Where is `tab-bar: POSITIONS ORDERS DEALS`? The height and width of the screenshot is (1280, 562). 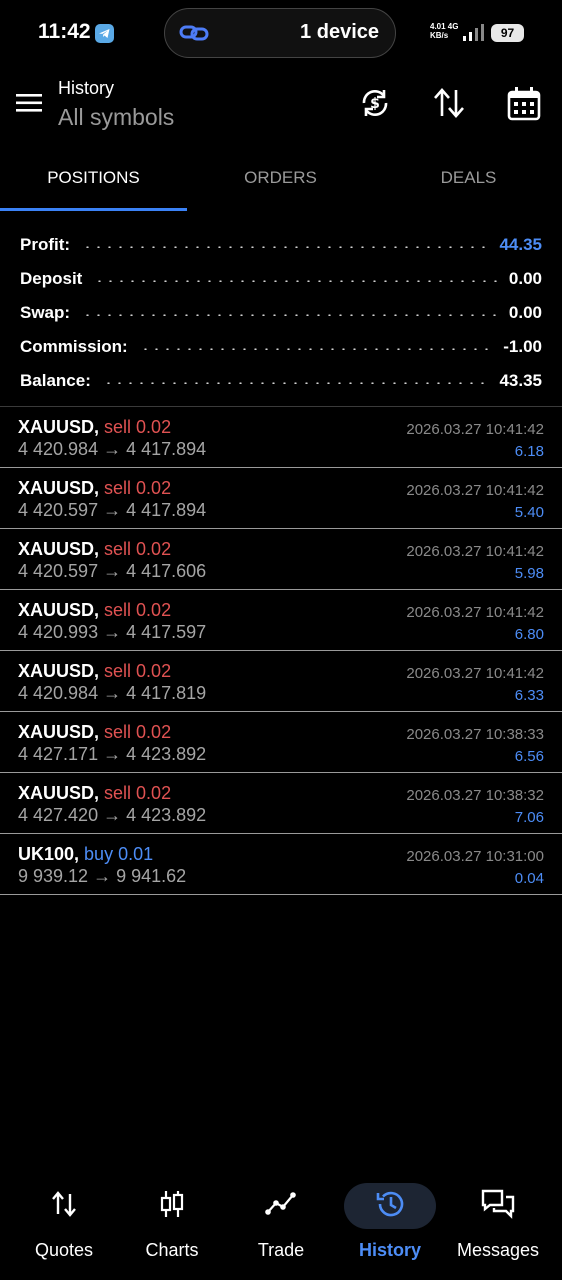
tab-bar: POSITIONS ORDERS DEALS is located at coordinates (281, 181).